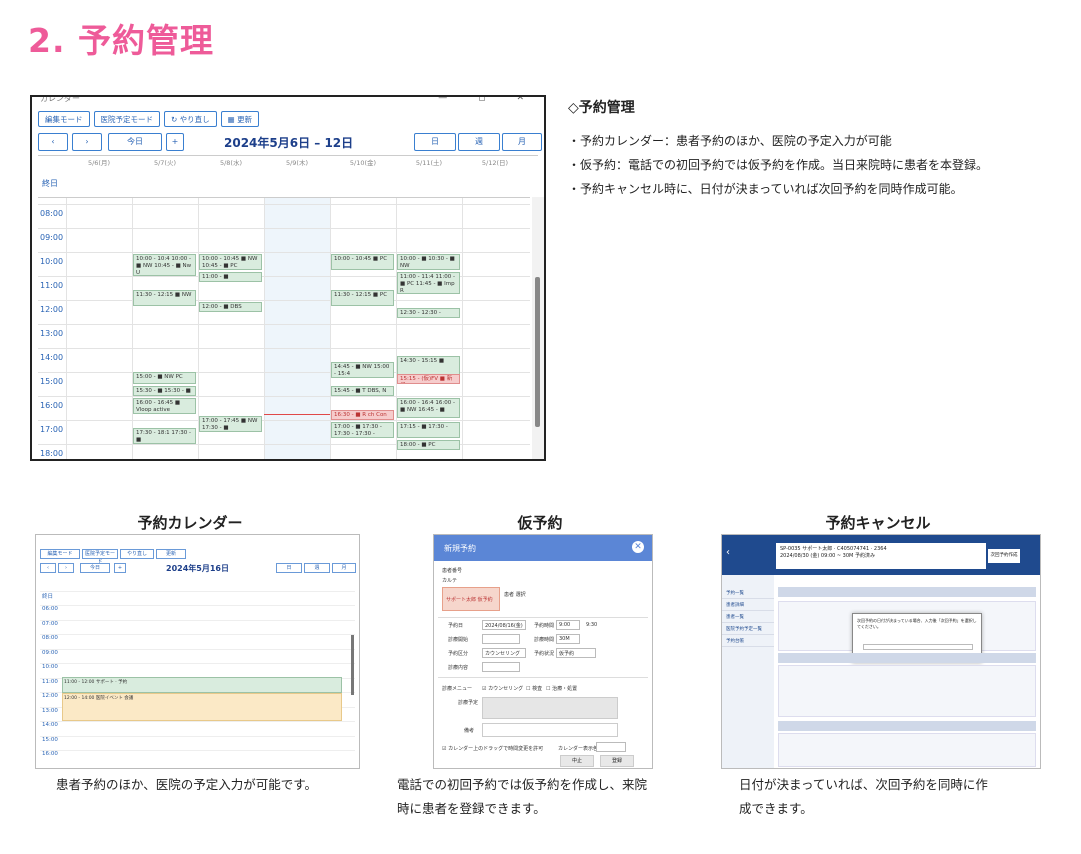 The image size is (1081, 854). What do you see at coordinates (164, 436) in the screenshot?
I see `calendar-event: 17:30 - 18:1 17:30 - ■` at bounding box center [164, 436].